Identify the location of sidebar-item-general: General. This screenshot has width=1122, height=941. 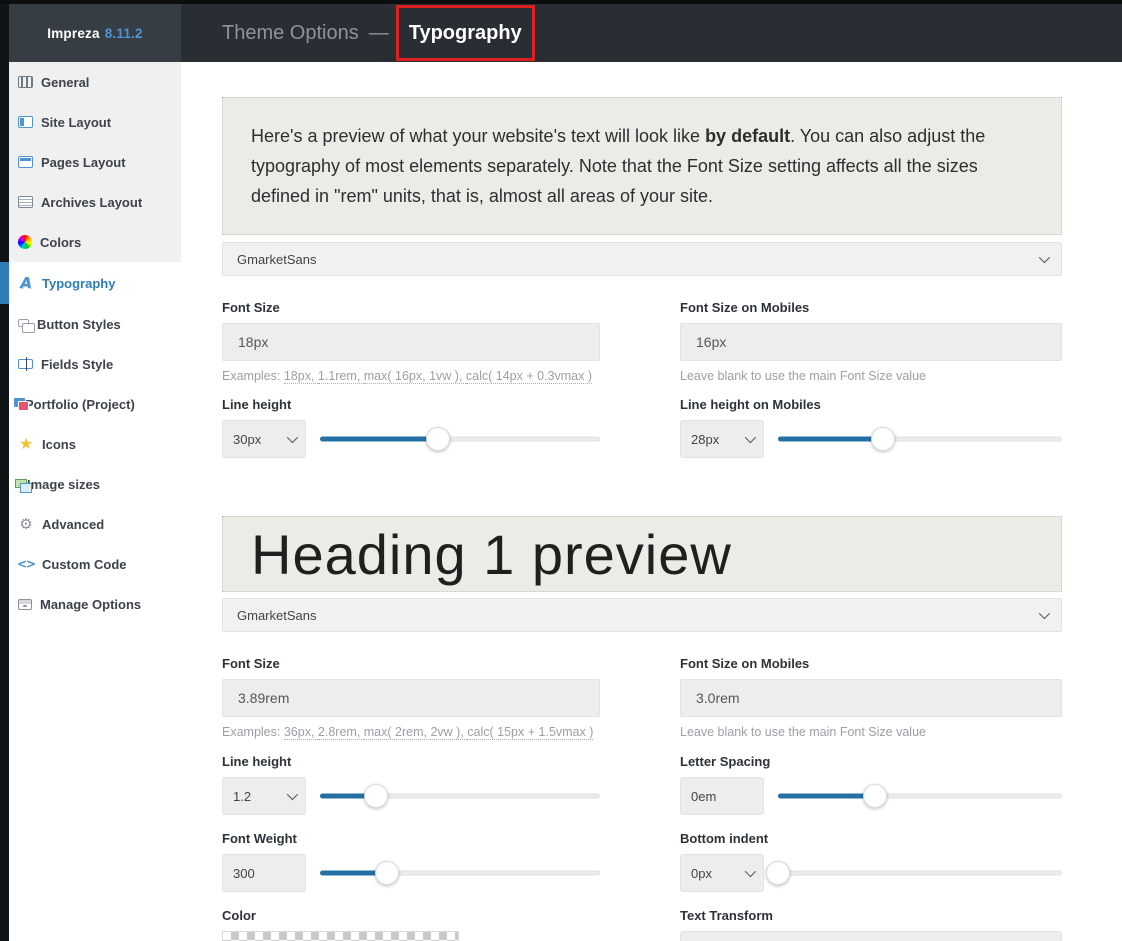
(95, 82).